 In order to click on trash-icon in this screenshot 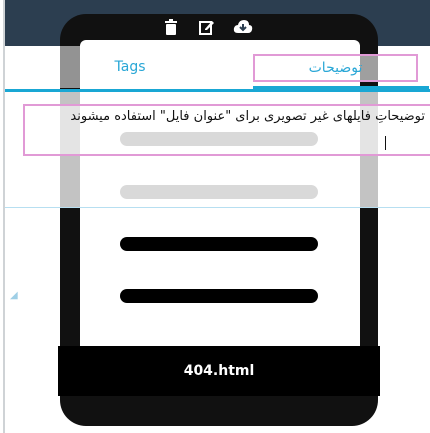, I will do `click(171, 27)`.